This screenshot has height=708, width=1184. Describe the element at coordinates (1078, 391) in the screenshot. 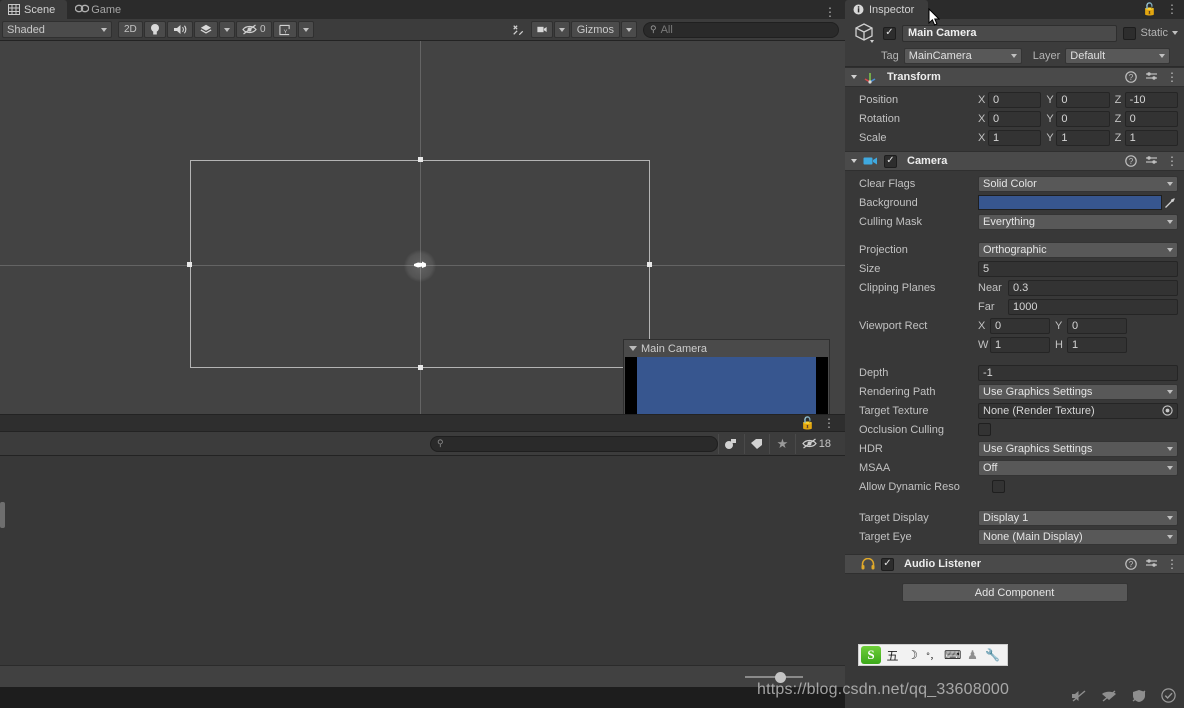

I see `rendering-path-dropdown: Use Graphics Settings` at that location.